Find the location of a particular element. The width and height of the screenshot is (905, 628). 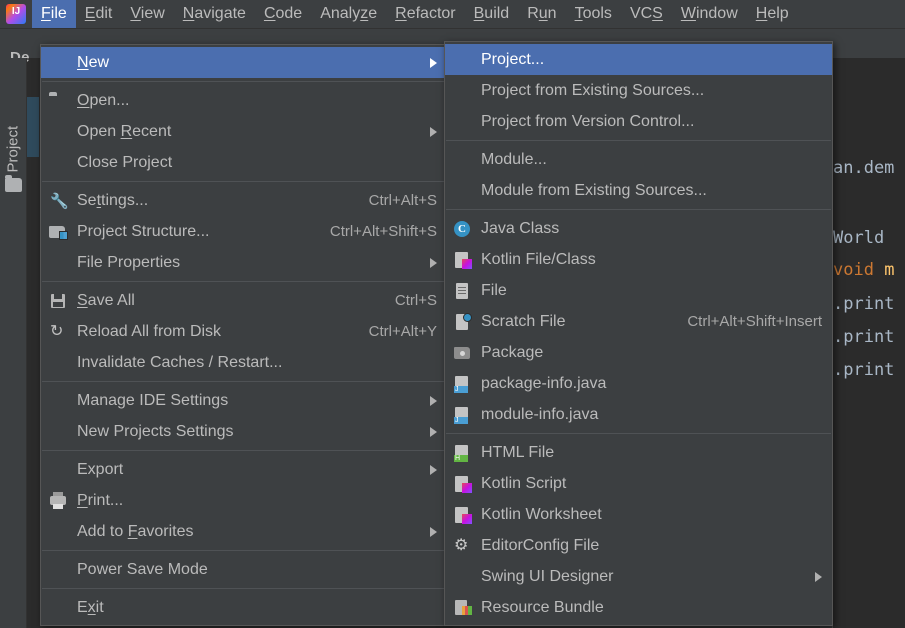

menu-item-add-to-favorites: Add to Favorites is located at coordinates (244, 531).